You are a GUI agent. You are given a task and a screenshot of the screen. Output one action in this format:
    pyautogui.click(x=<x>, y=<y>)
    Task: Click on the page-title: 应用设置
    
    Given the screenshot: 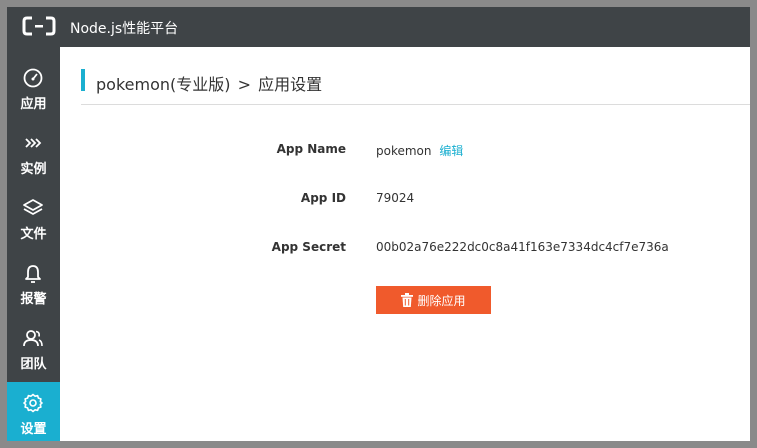 What is the action you would take?
    pyautogui.click(x=290, y=84)
    